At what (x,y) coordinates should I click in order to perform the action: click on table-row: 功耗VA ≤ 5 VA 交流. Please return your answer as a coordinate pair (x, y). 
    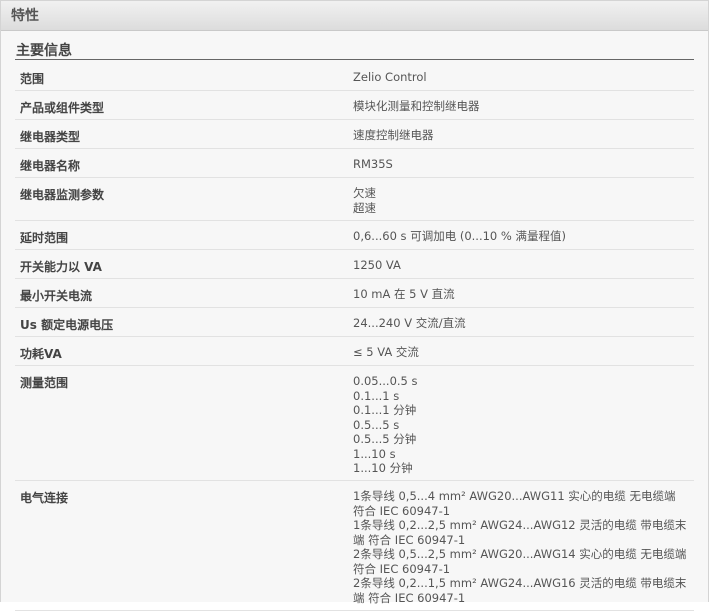
    Looking at the image, I should click on (354, 351).